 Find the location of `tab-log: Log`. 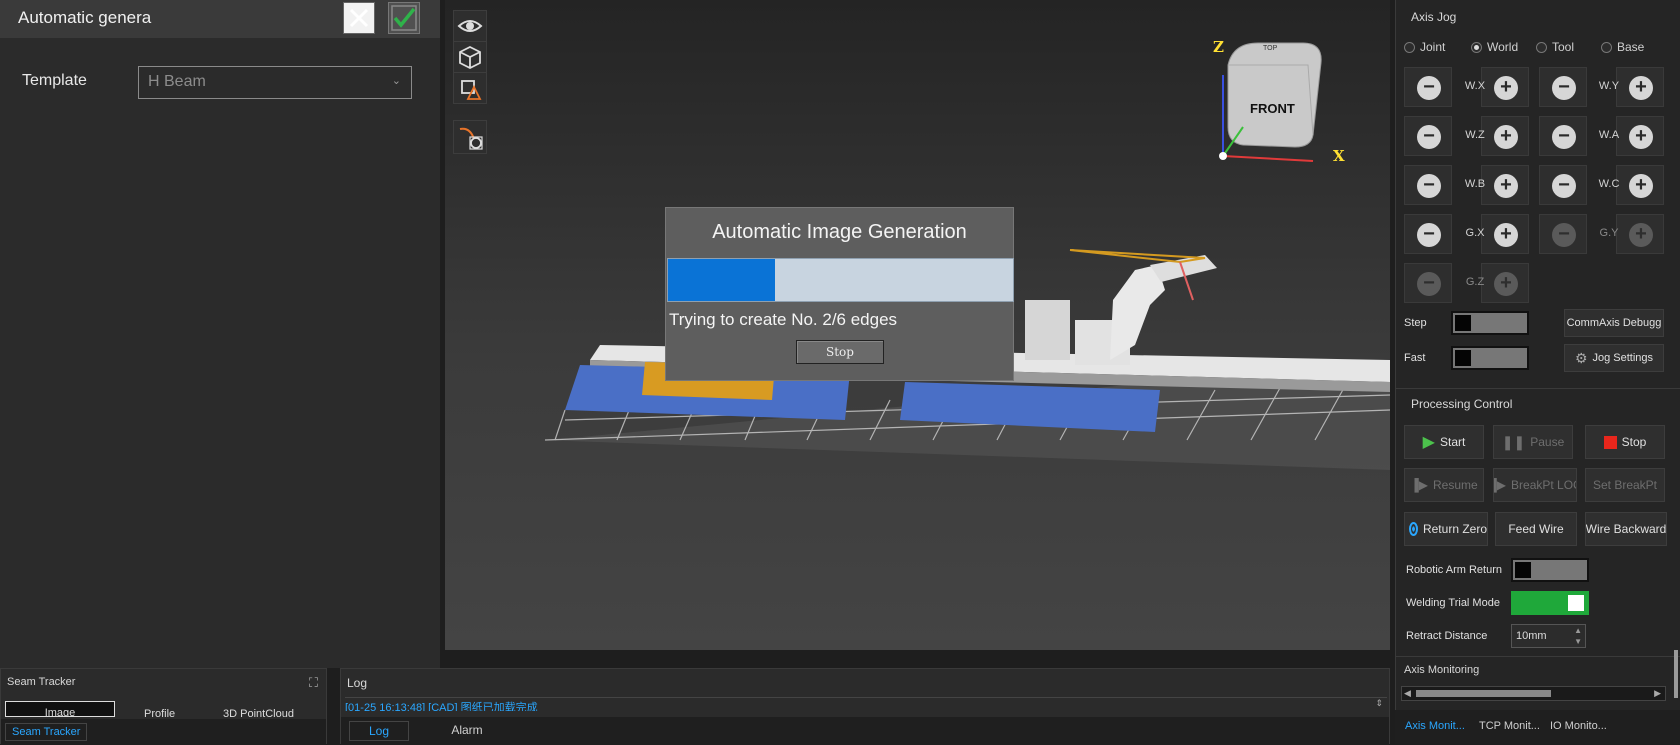

tab-log: Log is located at coordinates (379, 731).